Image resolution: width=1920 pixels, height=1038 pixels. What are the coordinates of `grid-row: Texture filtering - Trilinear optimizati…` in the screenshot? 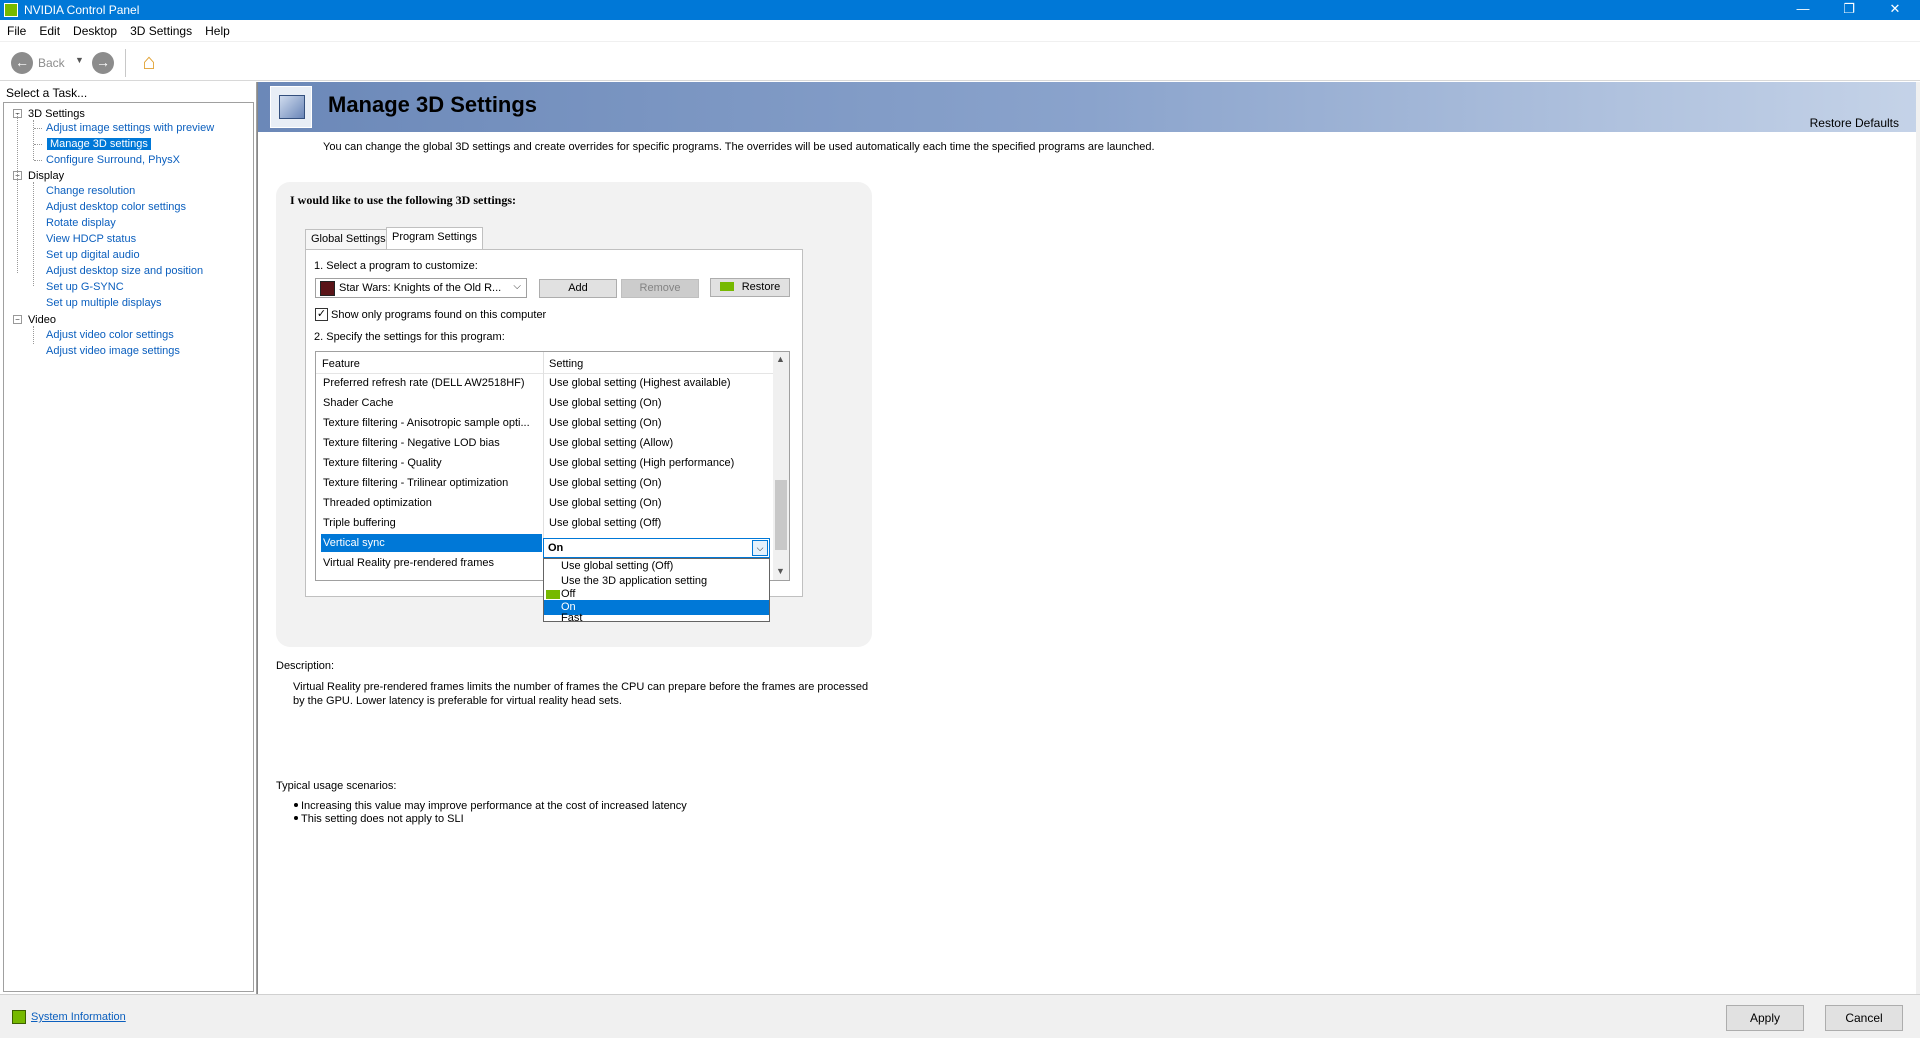 It's located at (545, 484).